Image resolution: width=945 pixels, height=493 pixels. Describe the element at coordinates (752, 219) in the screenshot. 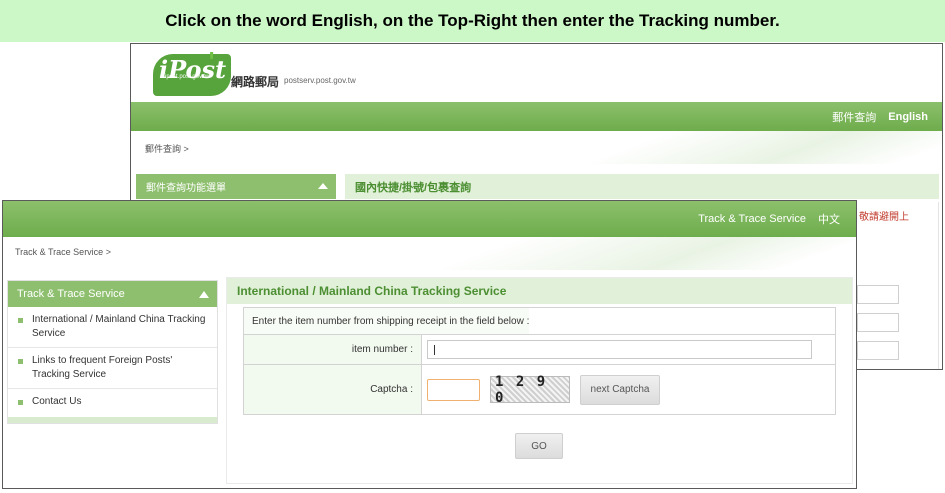

I see `nav-track-trace: Track & Trace Service` at that location.